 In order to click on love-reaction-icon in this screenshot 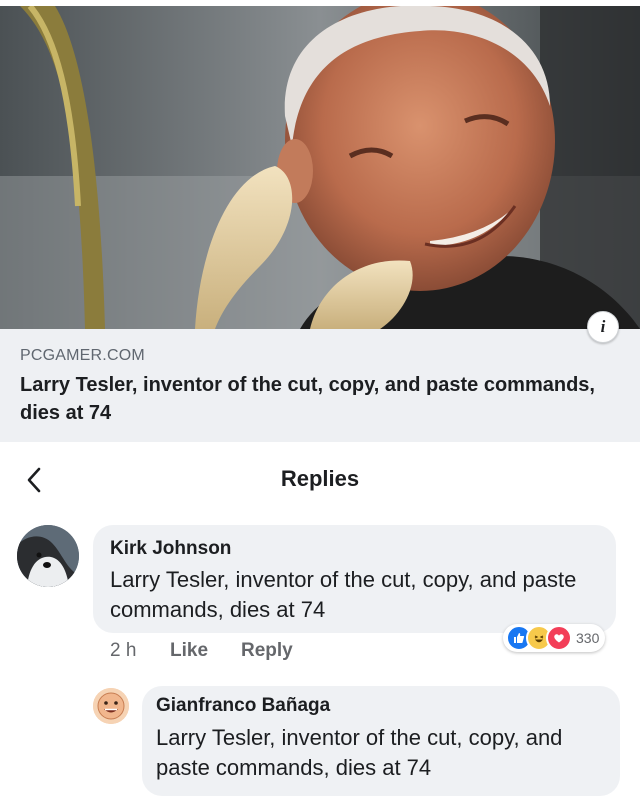, I will do `click(559, 638)`.